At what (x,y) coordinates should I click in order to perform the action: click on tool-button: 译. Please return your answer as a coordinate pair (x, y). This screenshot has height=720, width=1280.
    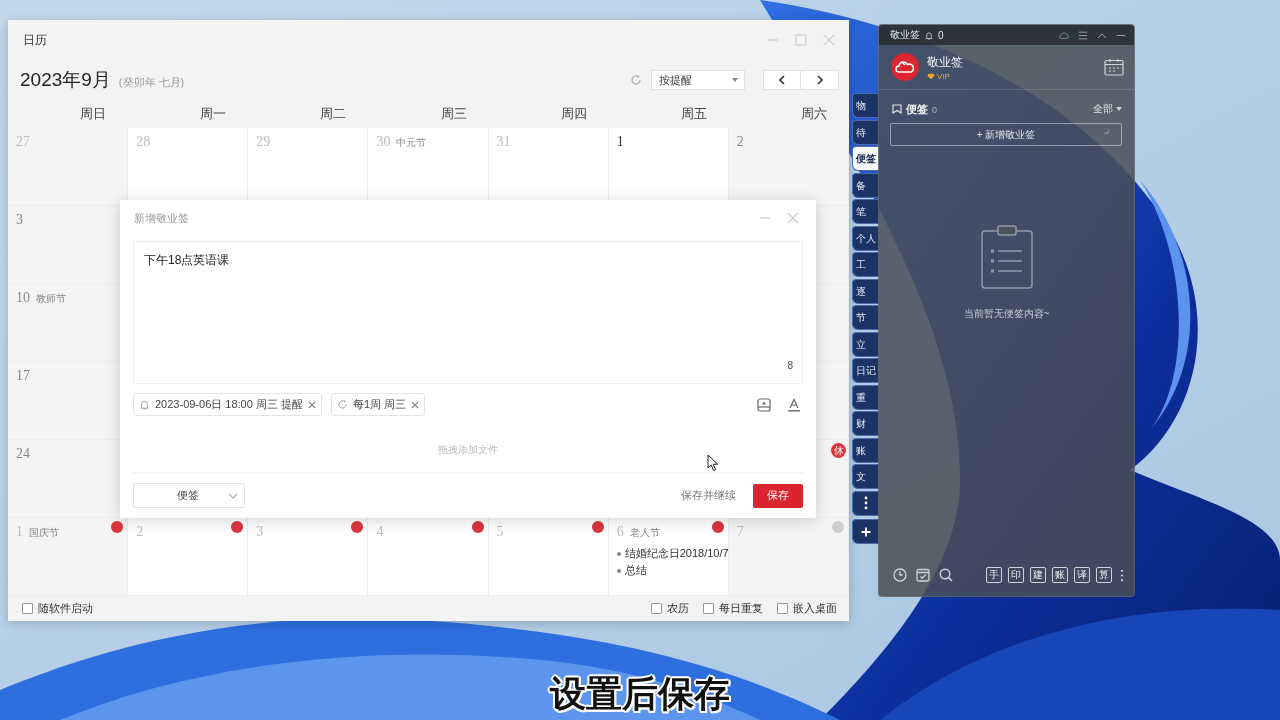
    Looking at the image, I should click on (1082, 575).